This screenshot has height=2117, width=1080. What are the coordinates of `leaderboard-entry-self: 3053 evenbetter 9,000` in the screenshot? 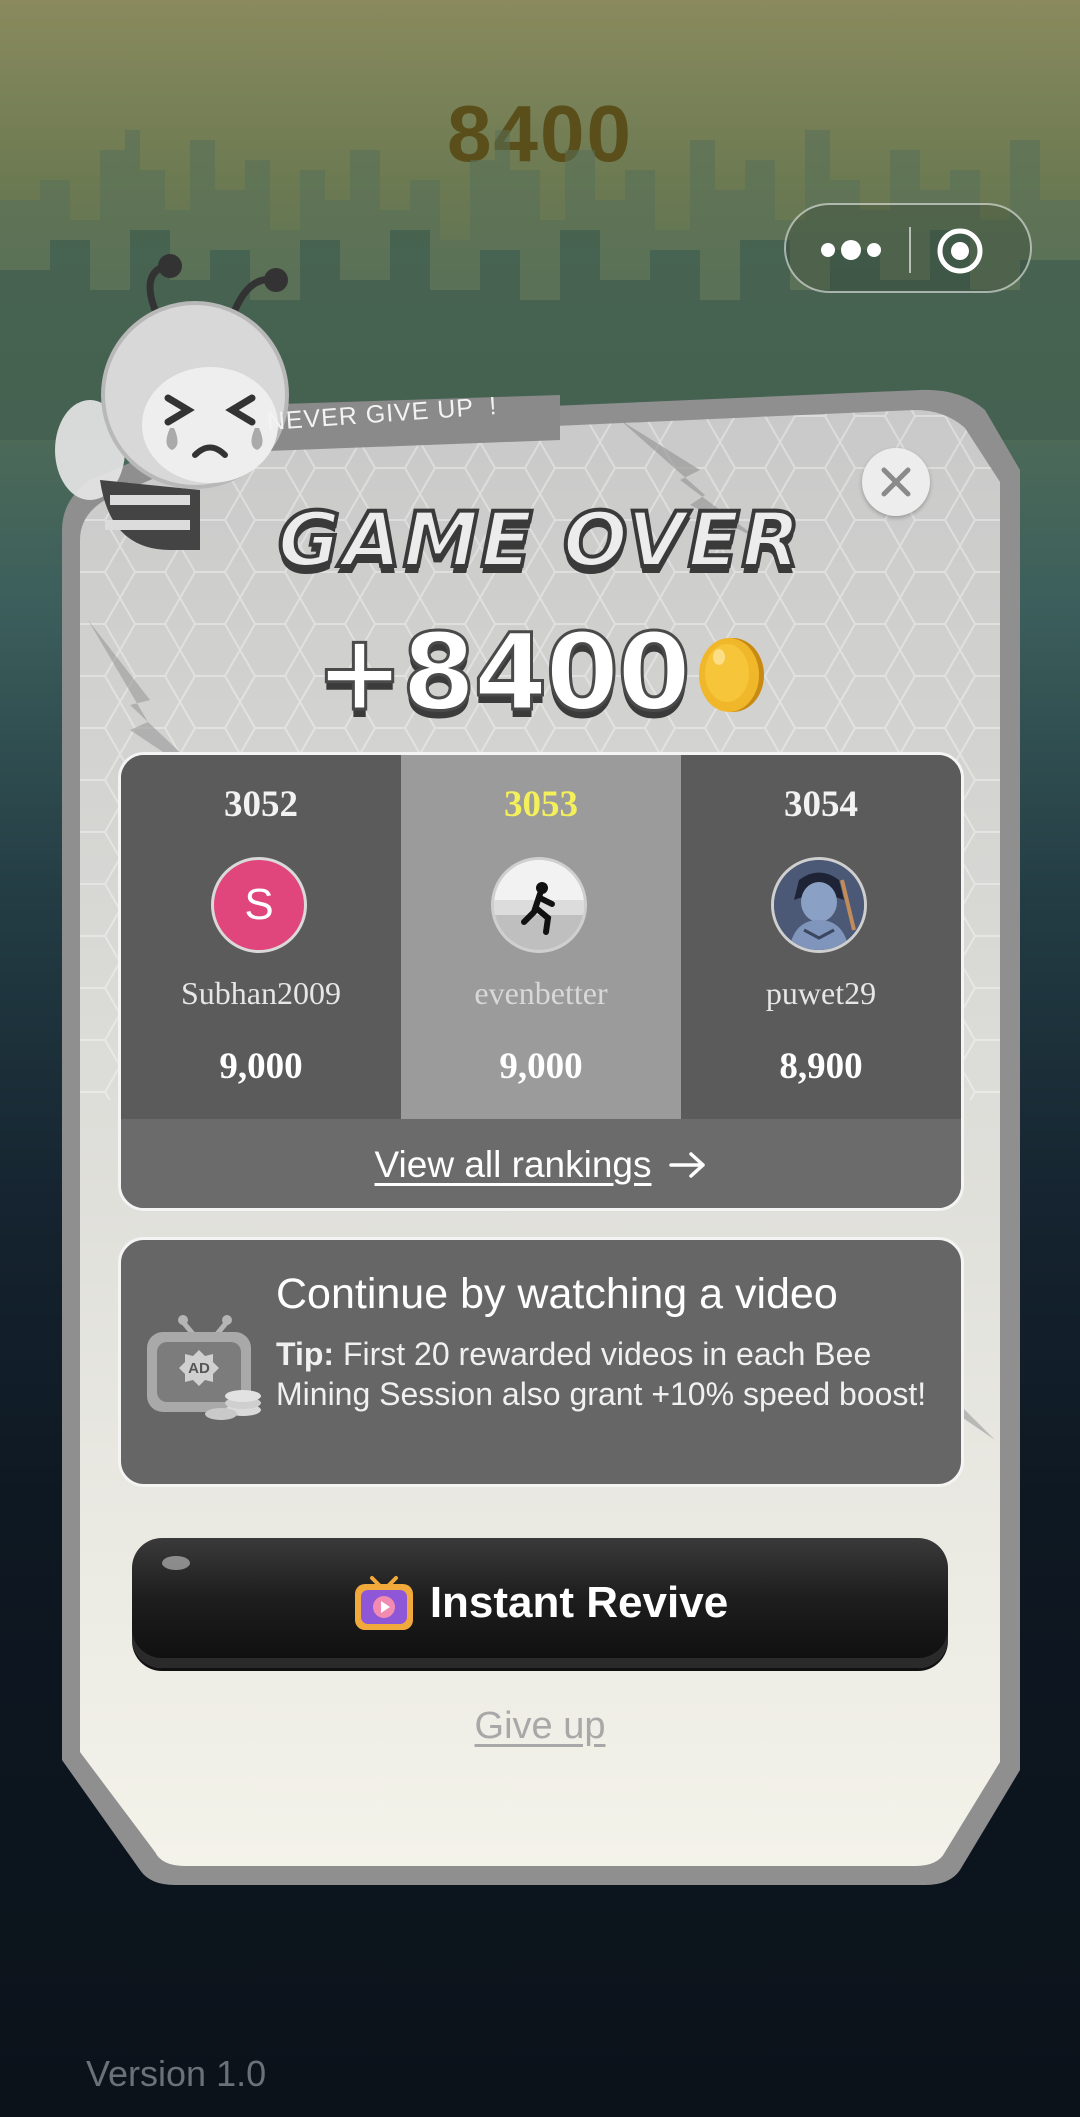 It's located at (541, 937).